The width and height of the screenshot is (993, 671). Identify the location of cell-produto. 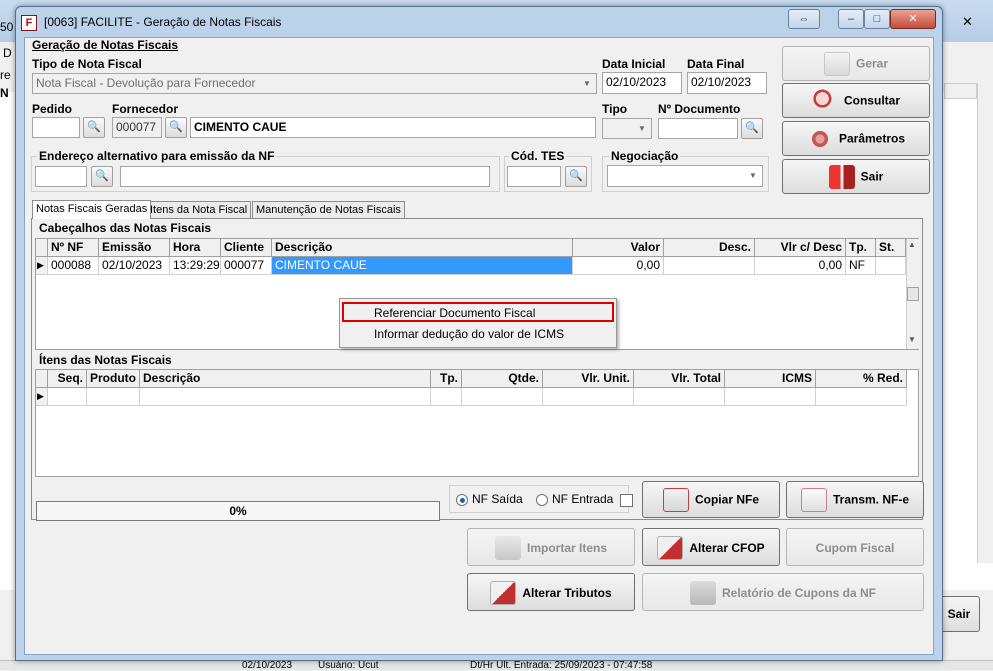
(113, 397).